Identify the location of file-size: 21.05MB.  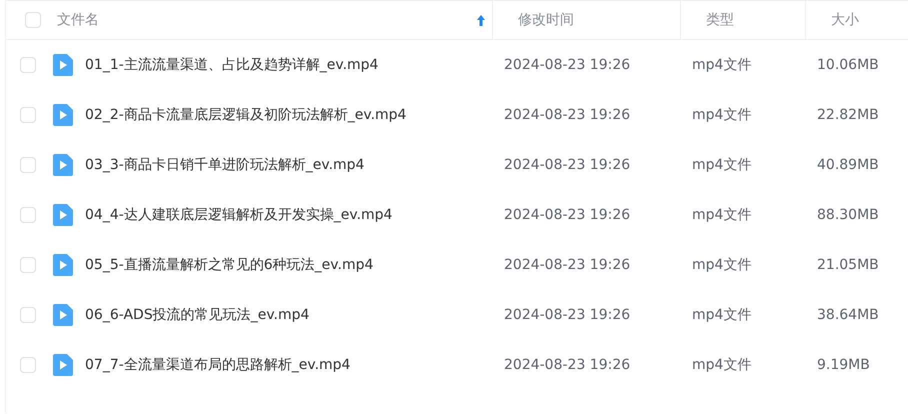
(848, 265).